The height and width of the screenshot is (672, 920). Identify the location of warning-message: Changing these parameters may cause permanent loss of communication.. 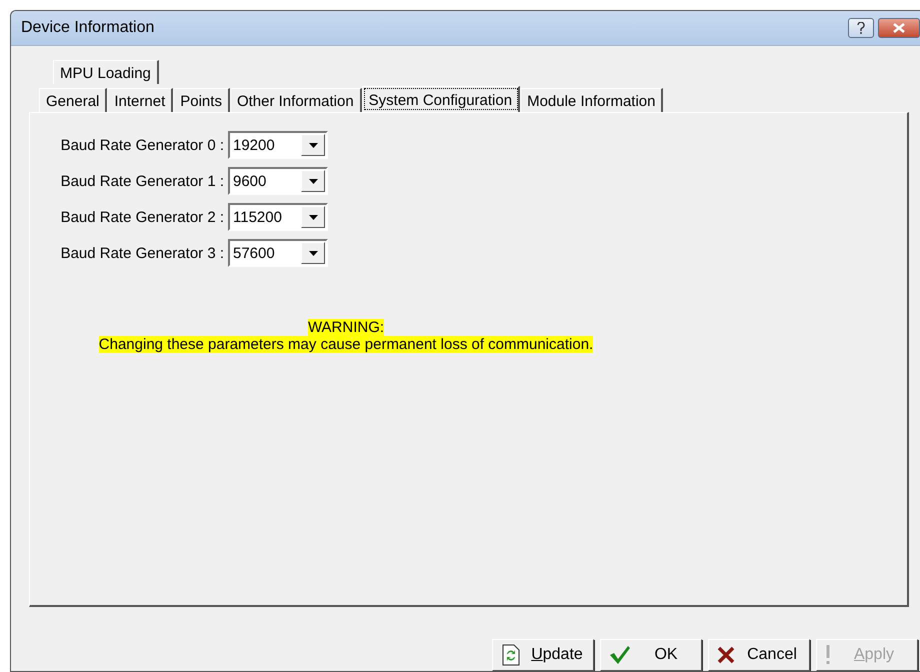
(346, 344).